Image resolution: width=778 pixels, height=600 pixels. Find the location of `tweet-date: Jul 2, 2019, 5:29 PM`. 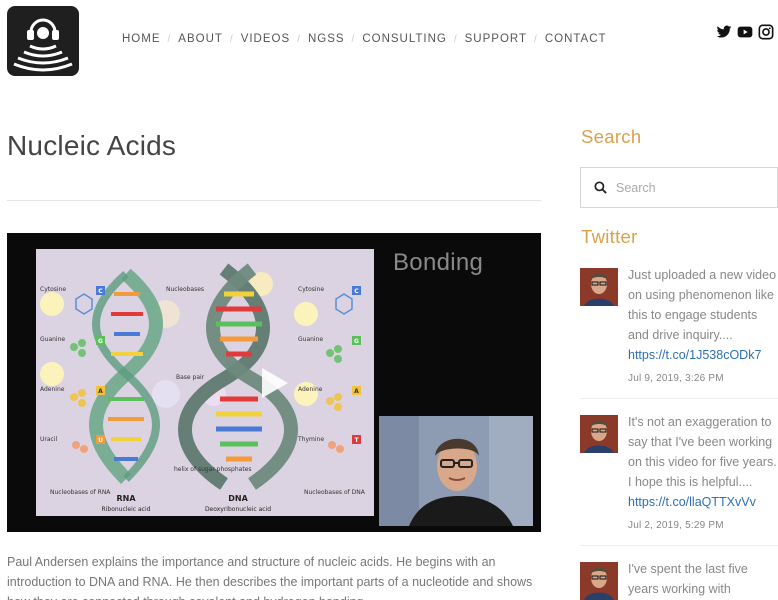

tweet-date: Jul 2, 2019, 5:29 PM is located at coordinates (703, 526).